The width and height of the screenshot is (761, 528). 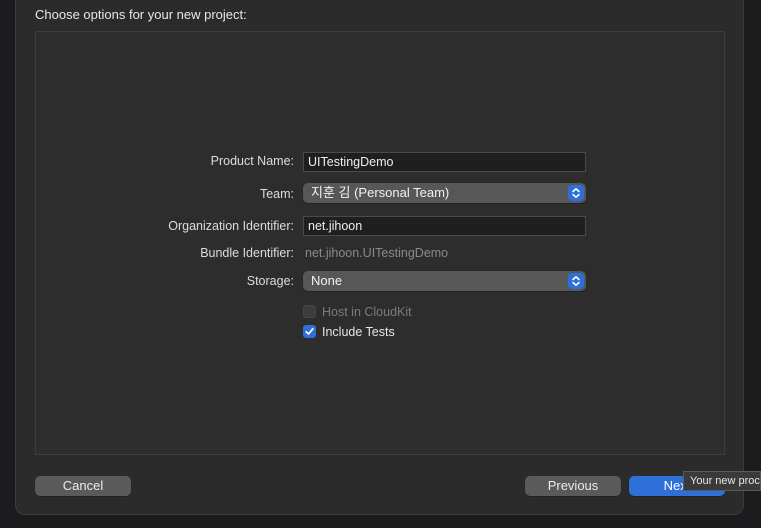 What do you see at coordinates (444, 281) in the screenshot?
I see `storage-popup: None` at bounding box center [444, 281].